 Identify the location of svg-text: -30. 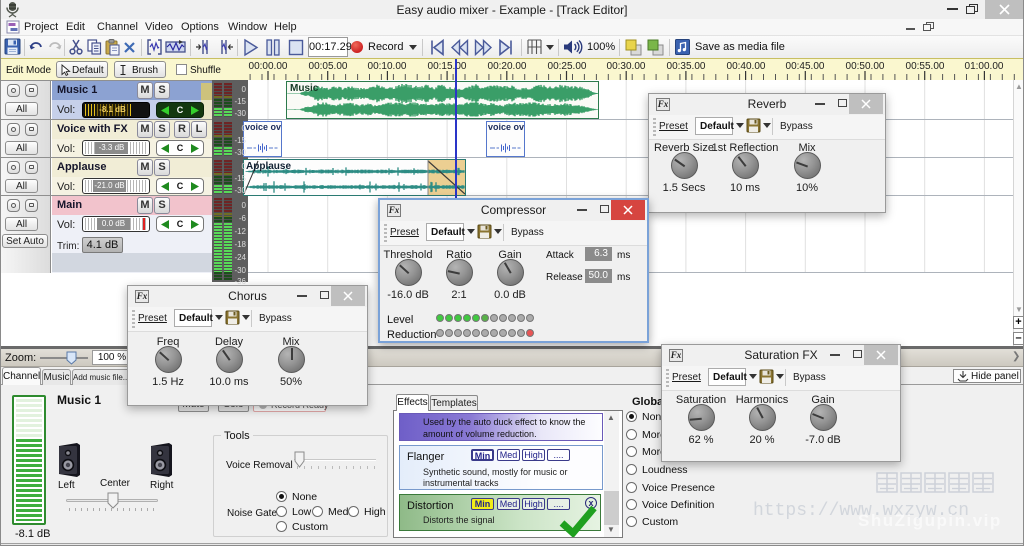
(240, 270).